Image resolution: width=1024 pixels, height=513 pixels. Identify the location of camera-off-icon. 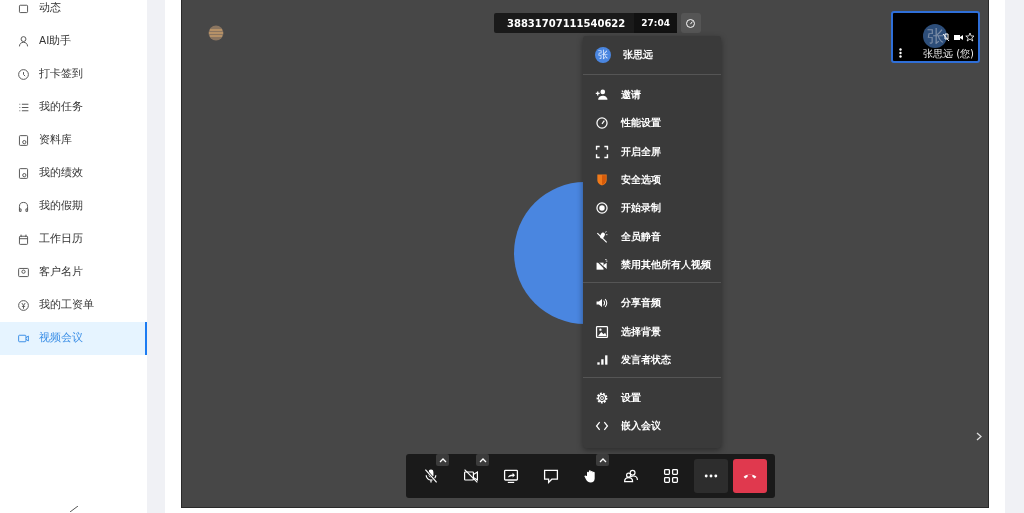
(602, 264).